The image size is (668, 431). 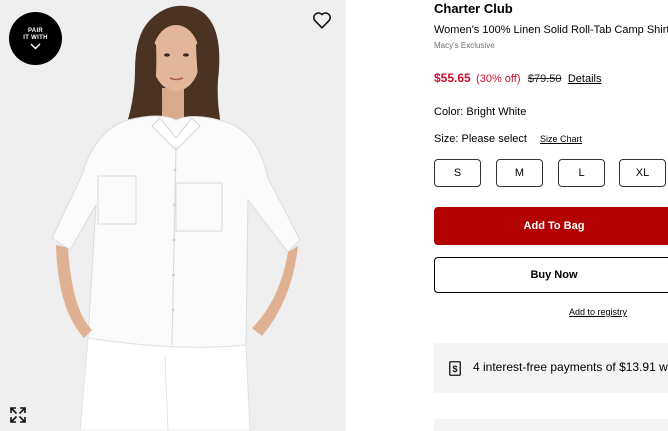 I want to click on add-to-registry-link: Add to registry, so click(x=598, y=312).